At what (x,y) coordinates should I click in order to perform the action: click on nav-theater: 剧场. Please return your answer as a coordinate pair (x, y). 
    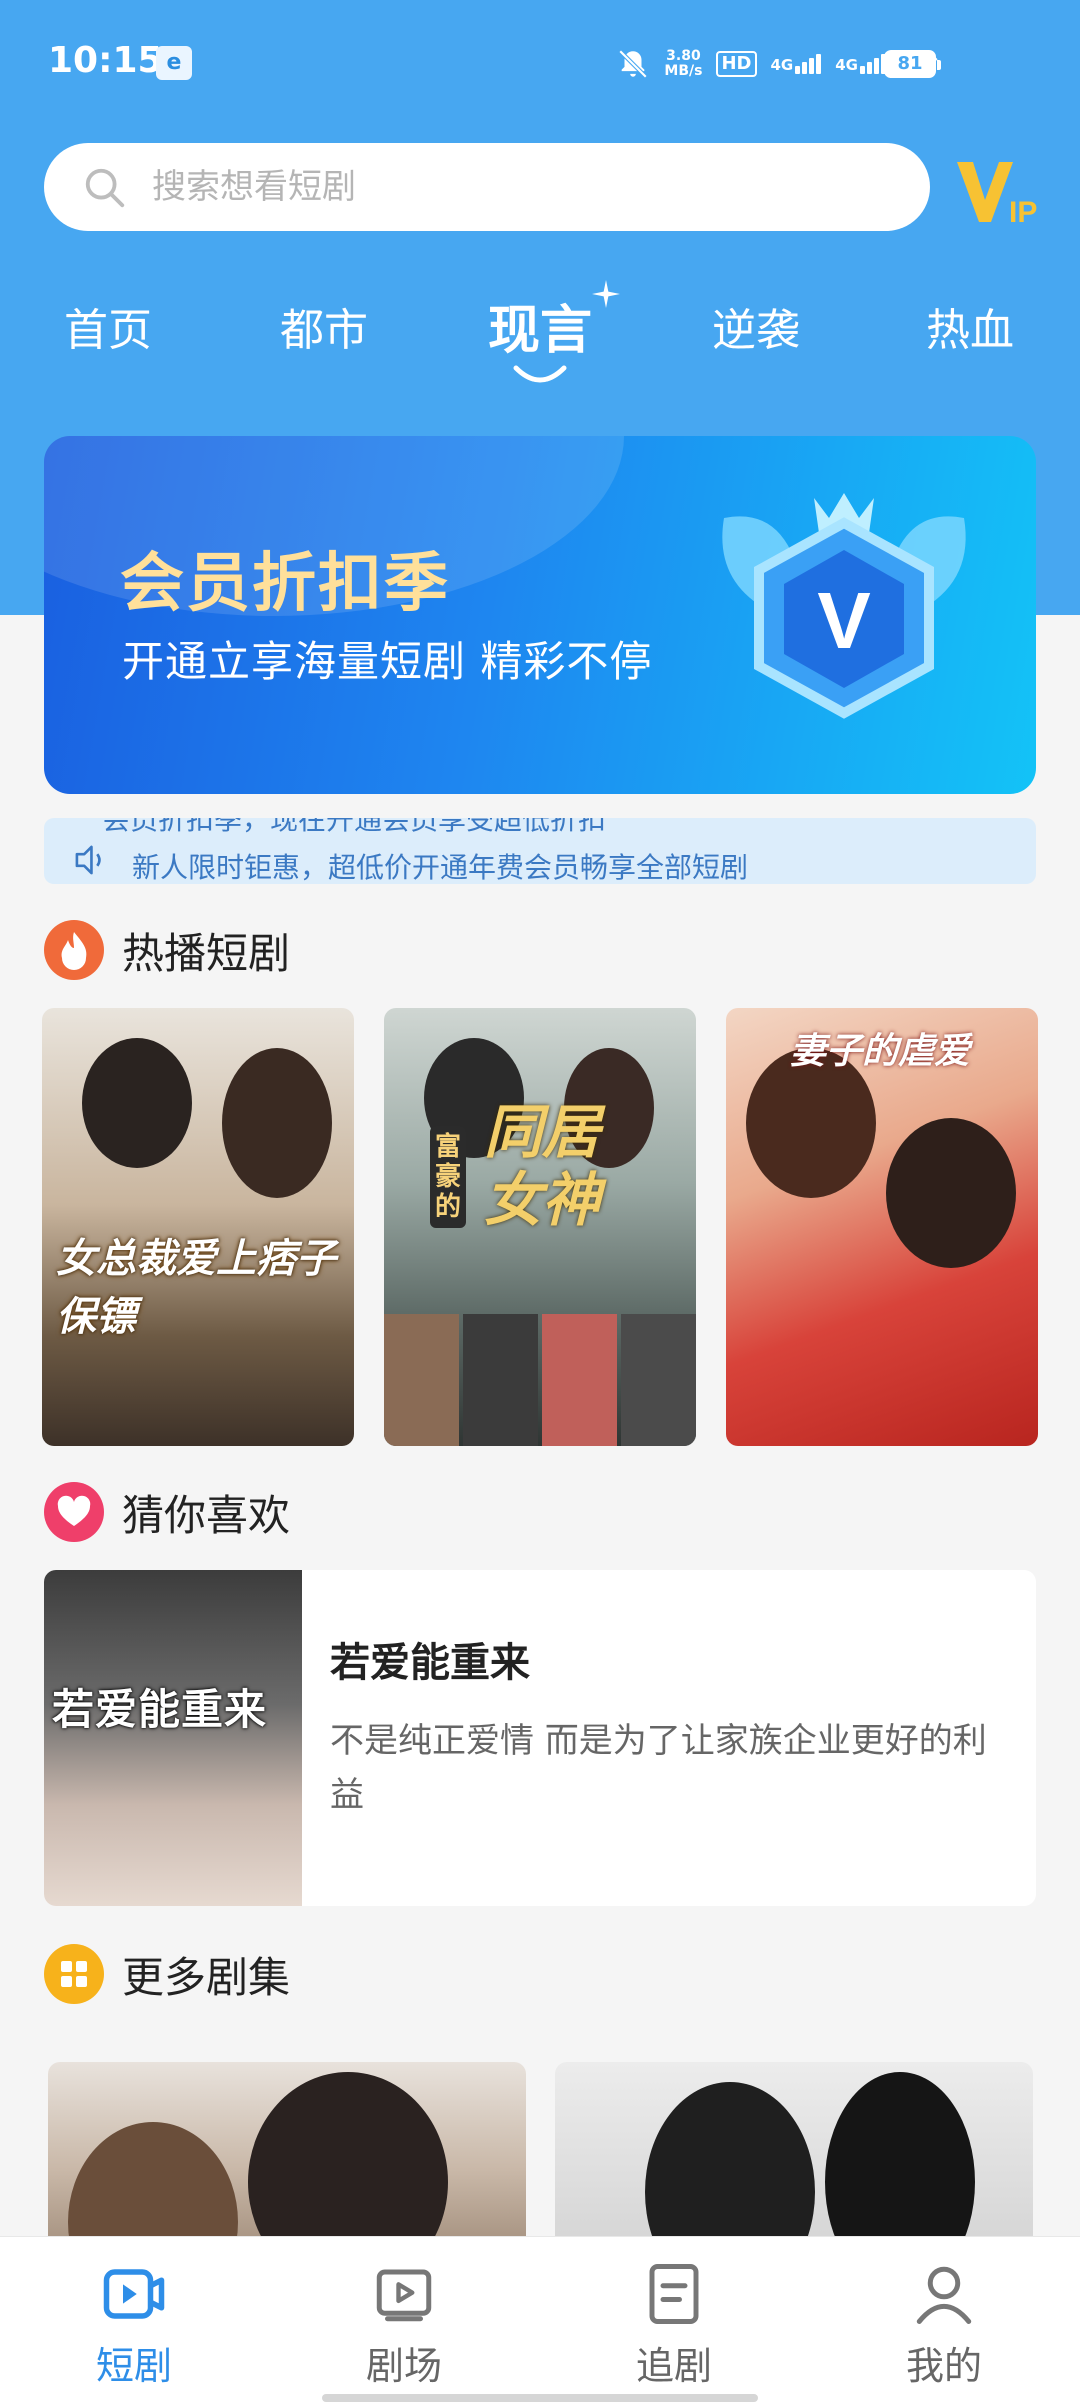
    Looking at the image, I should click on (404, 2325).